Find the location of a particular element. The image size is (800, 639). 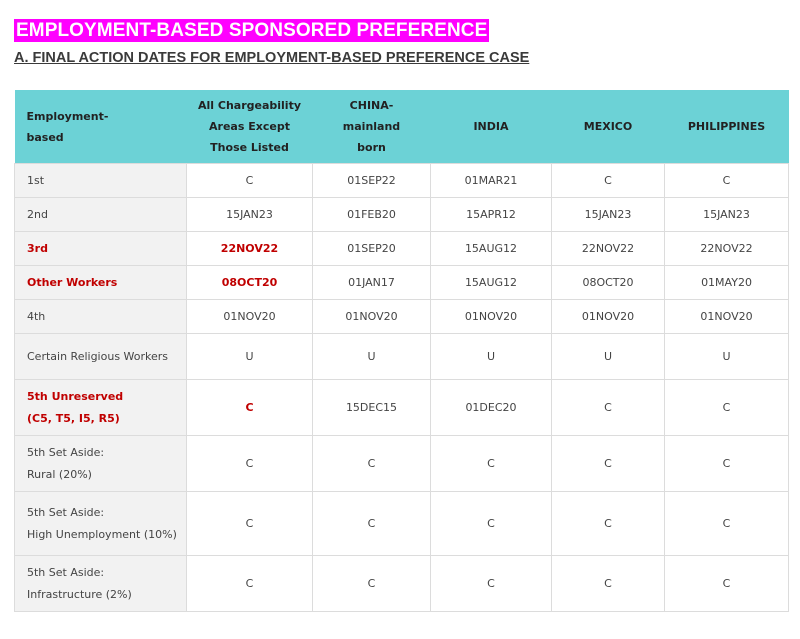

table-header-india: INDIA is located at coordinates (491, 127).